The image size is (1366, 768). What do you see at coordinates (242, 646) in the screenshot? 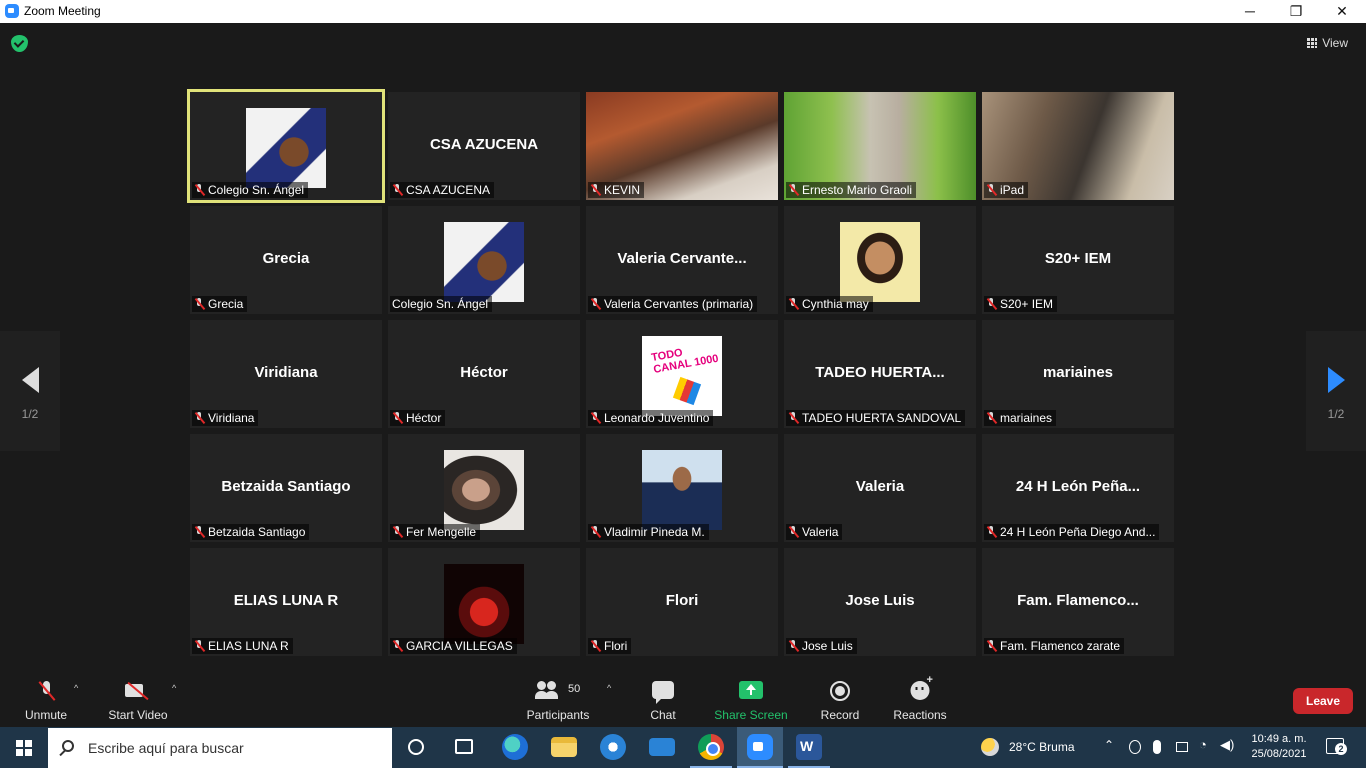
I see `participant-name-label: ELIAS LUNA R` at bounding box center [242, 646].